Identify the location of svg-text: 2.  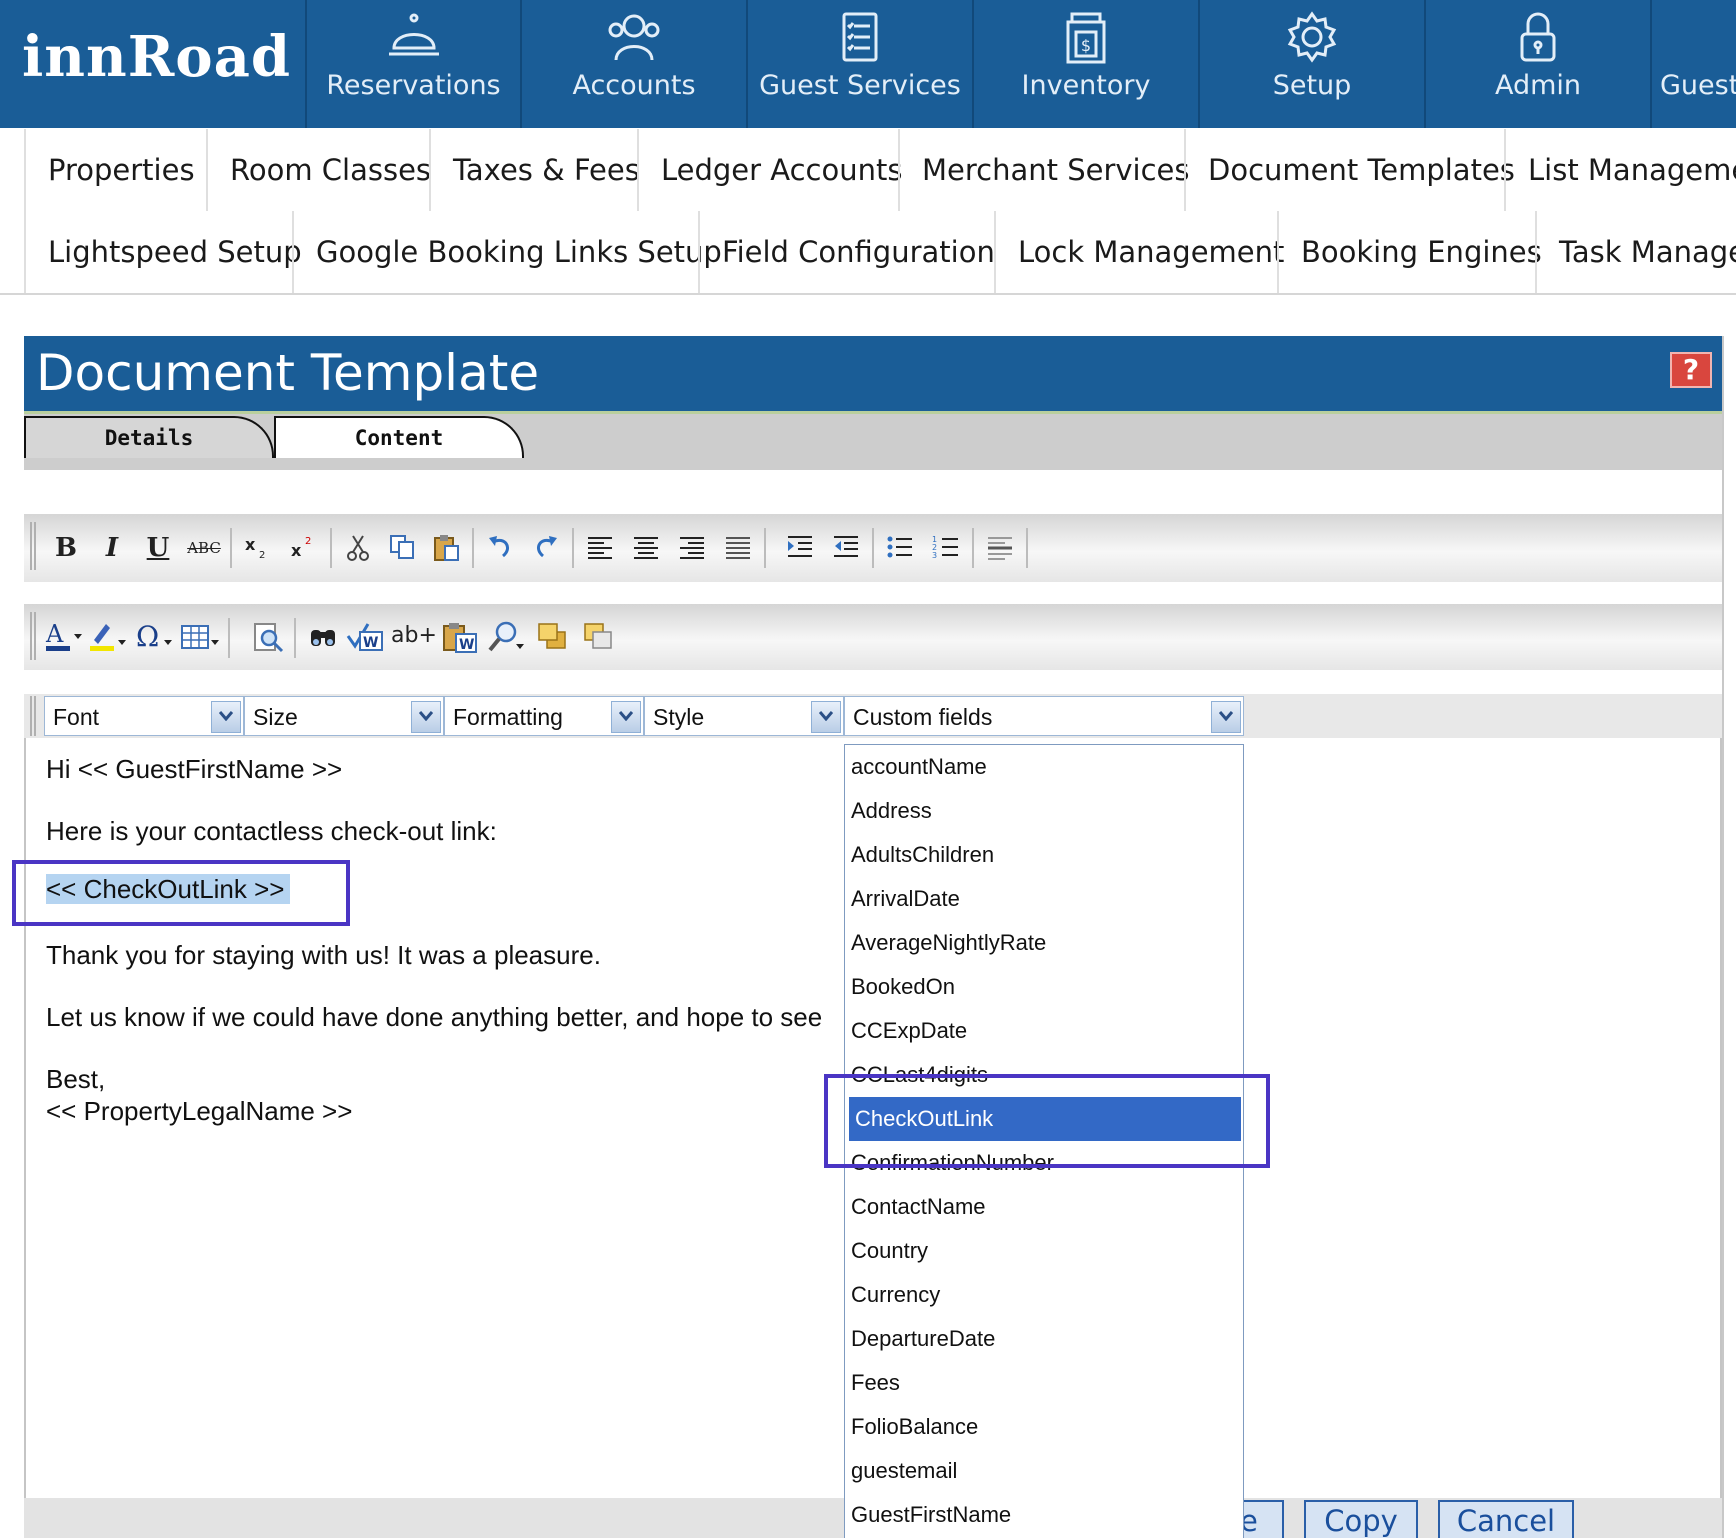
(262, 555).